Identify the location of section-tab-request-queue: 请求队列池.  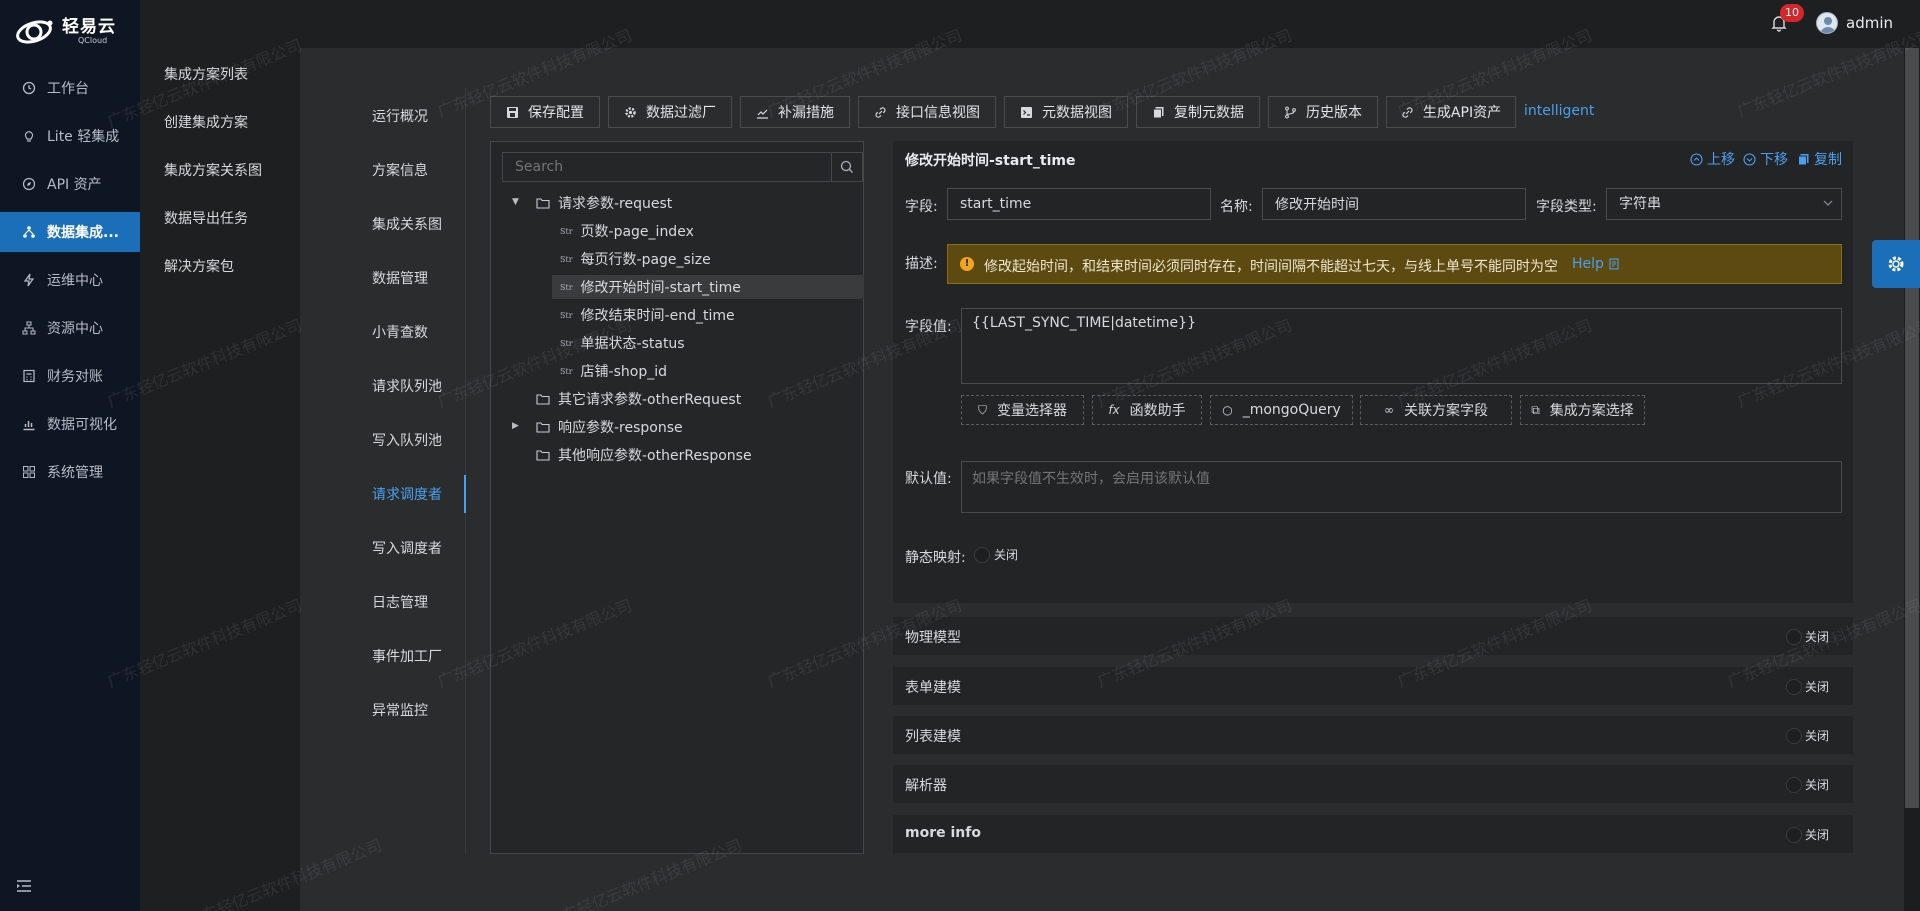
(407, 386).